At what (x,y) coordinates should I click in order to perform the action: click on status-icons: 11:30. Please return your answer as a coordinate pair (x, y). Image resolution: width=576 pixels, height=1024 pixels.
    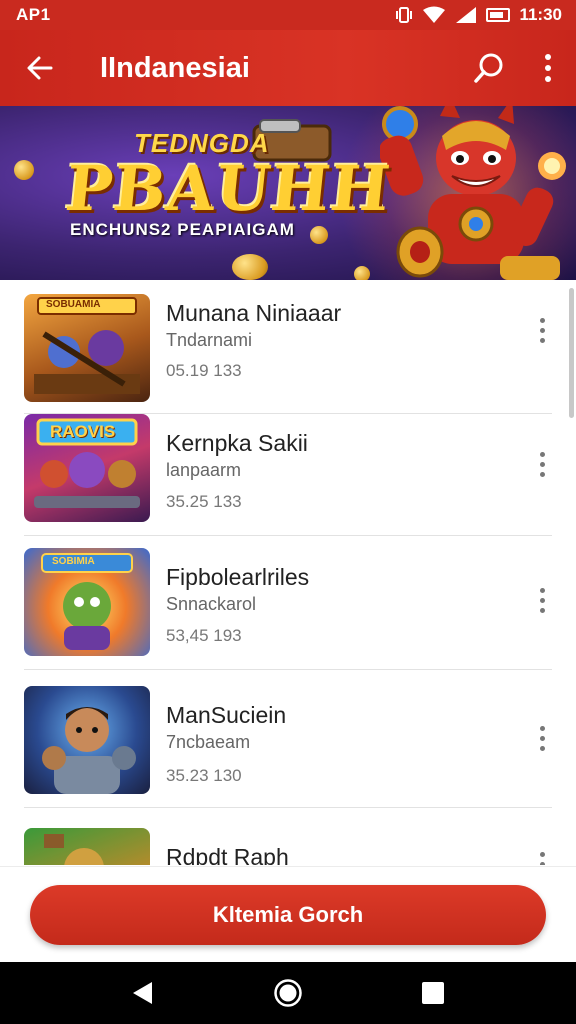
    Looking at the image, I should click on (478, 15).